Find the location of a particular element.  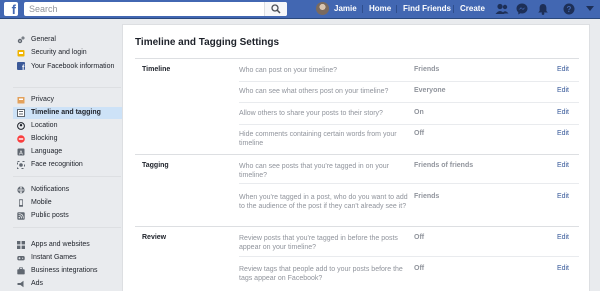

globe-icon is located at coordinates (21, 190).